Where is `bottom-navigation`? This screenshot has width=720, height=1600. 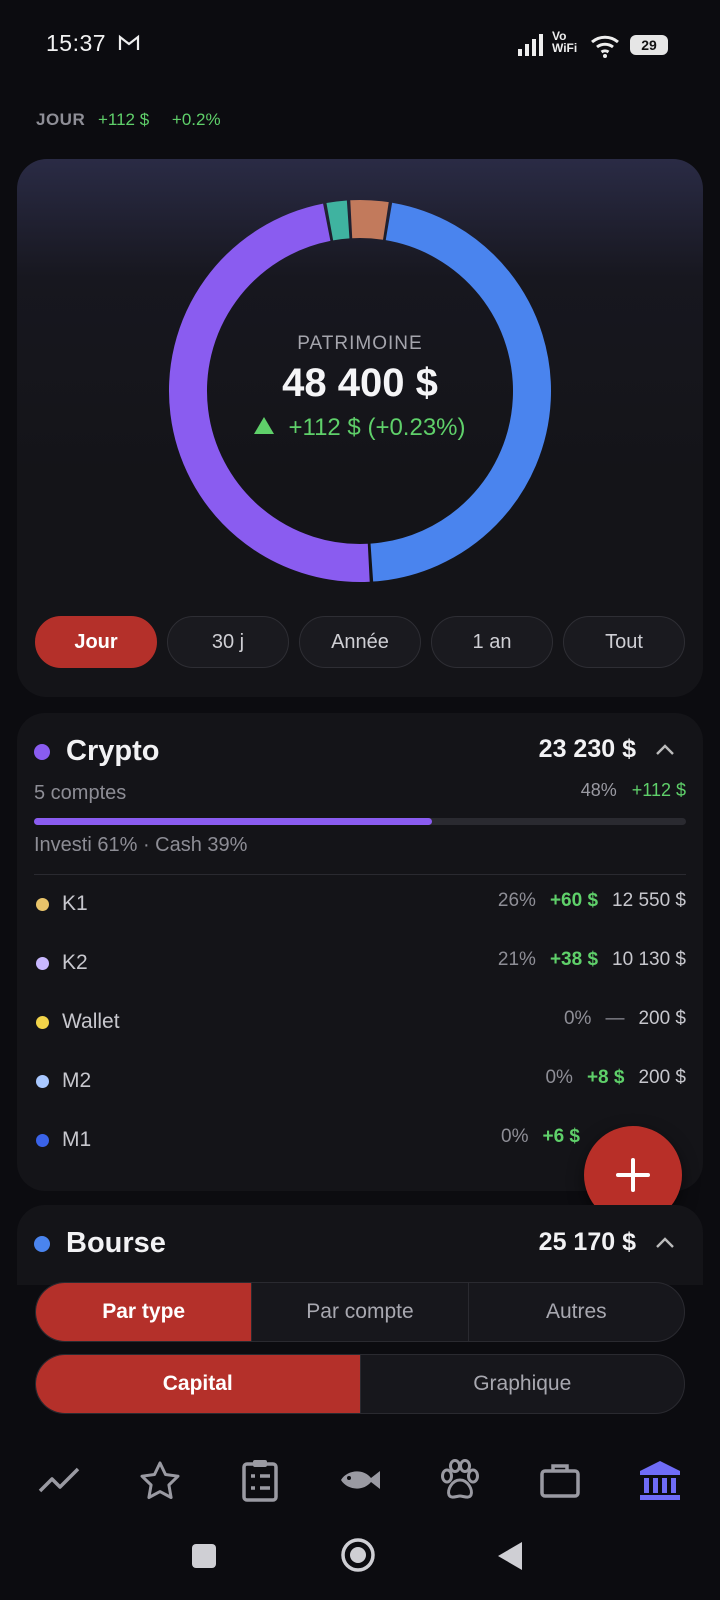 bottom-navigation is located at coordinates (360, 1480).